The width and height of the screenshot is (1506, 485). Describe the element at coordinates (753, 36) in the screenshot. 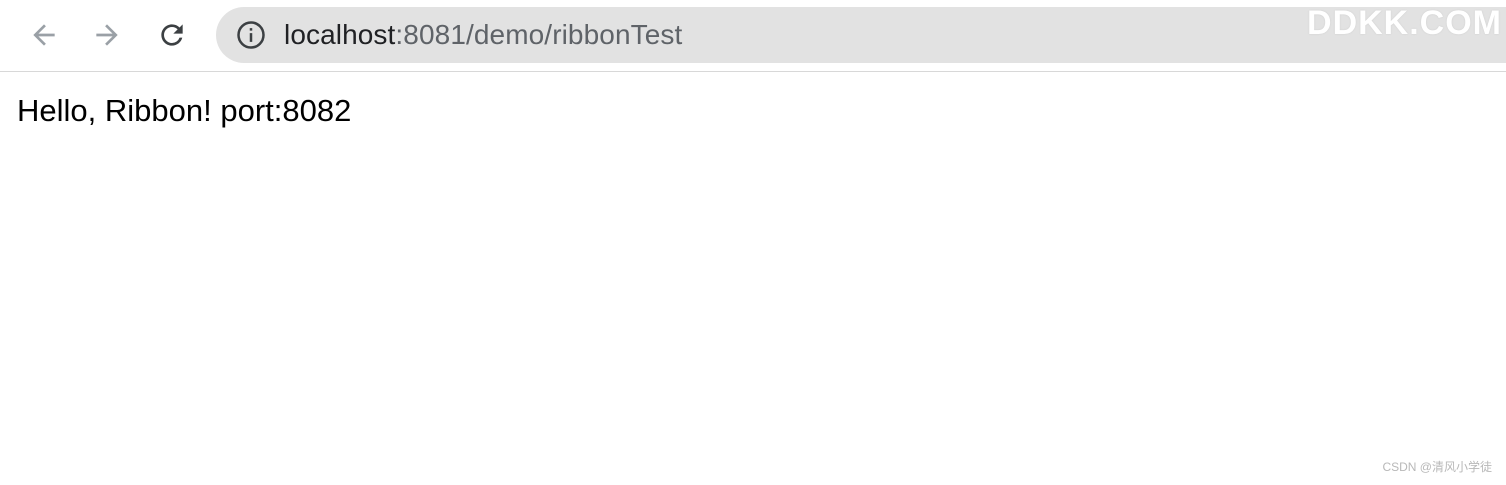

I see `browser-toolbar: localhost:8081/demo/ribbonTest DDKK.COM` at that location.